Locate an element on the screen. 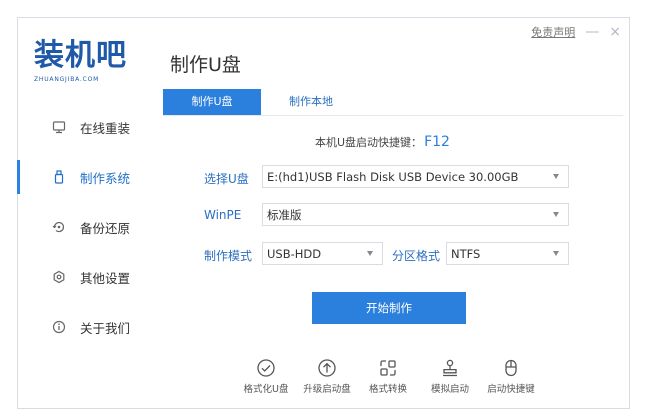  tool-boot-shortcut: 启动快捷键 is located at coordinates (511, 376).